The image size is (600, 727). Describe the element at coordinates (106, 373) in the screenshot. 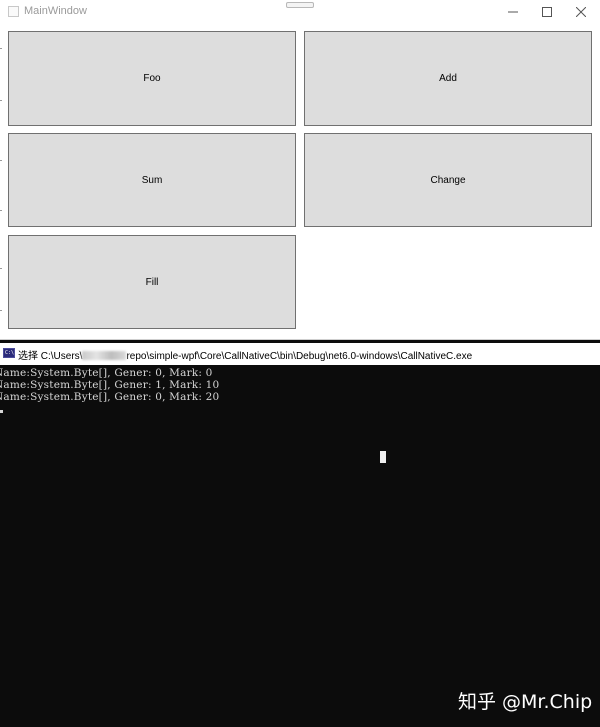

I see `console-line: Name:System.Byte[], Gener: 0, Mark: 0` at that location.